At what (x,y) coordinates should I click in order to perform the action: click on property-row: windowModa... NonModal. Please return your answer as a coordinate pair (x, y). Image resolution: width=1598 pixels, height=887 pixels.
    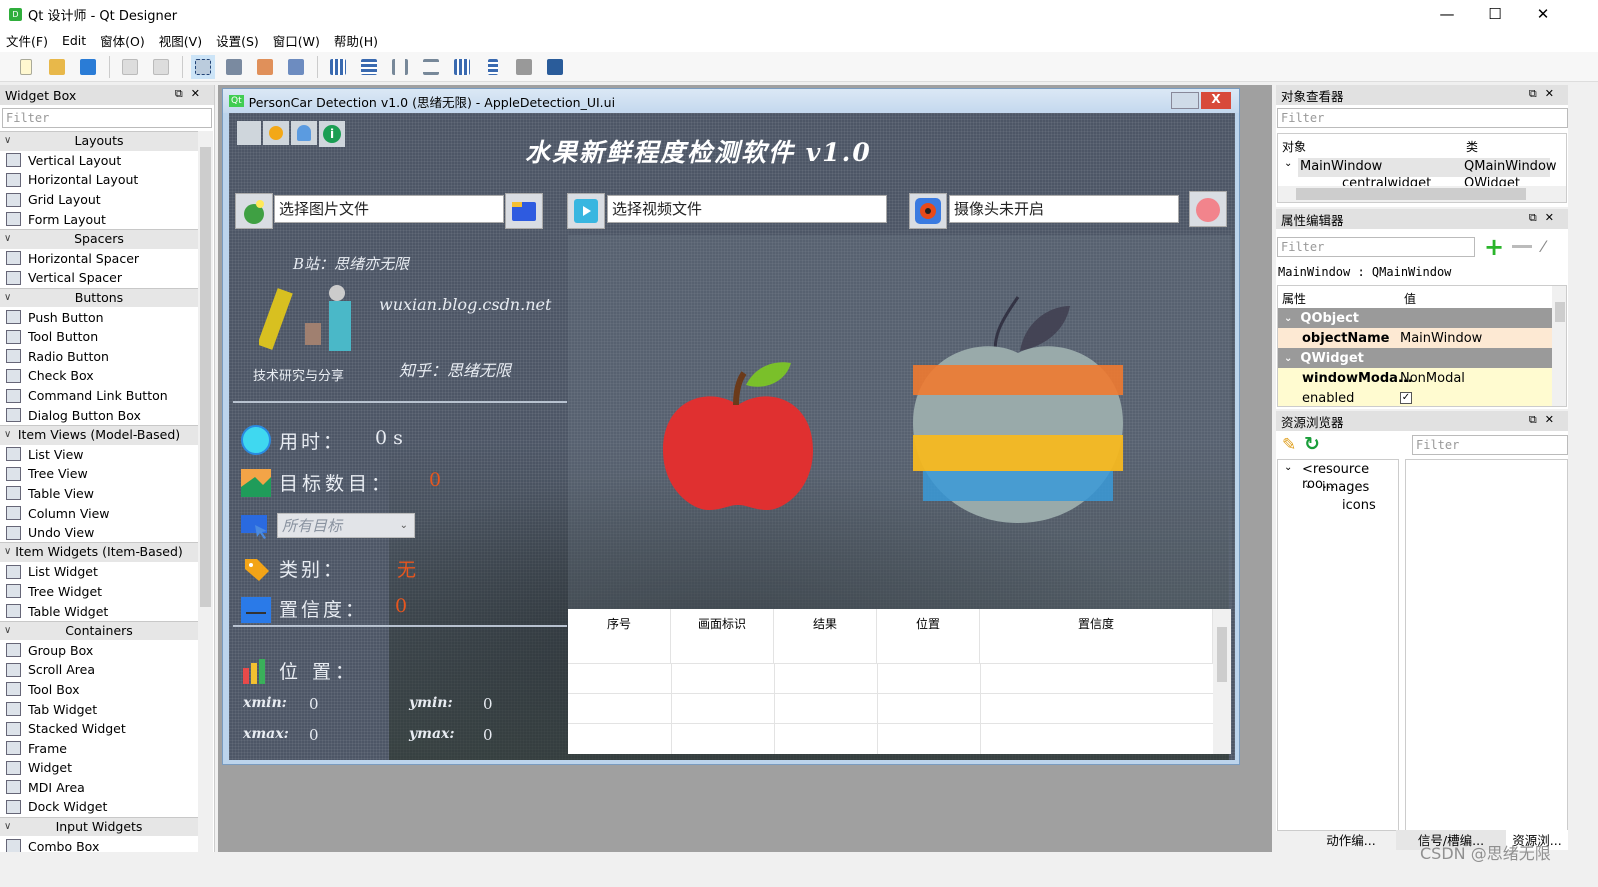
    Looking at the image, I should click on (1415, 378).